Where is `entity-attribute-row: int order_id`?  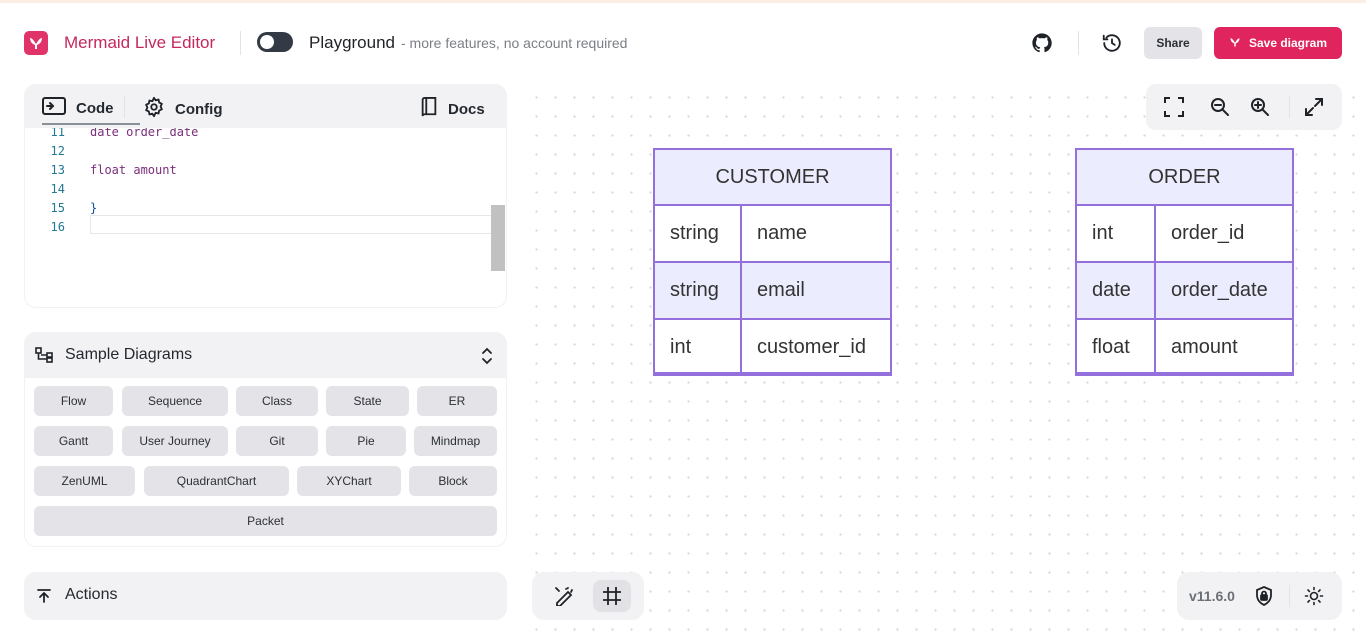
entity-attribute-row: int order_id is located at coordinates (1184, 234).